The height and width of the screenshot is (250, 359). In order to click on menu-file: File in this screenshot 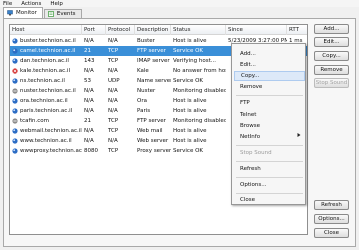, I will do `click(7, 4)`.